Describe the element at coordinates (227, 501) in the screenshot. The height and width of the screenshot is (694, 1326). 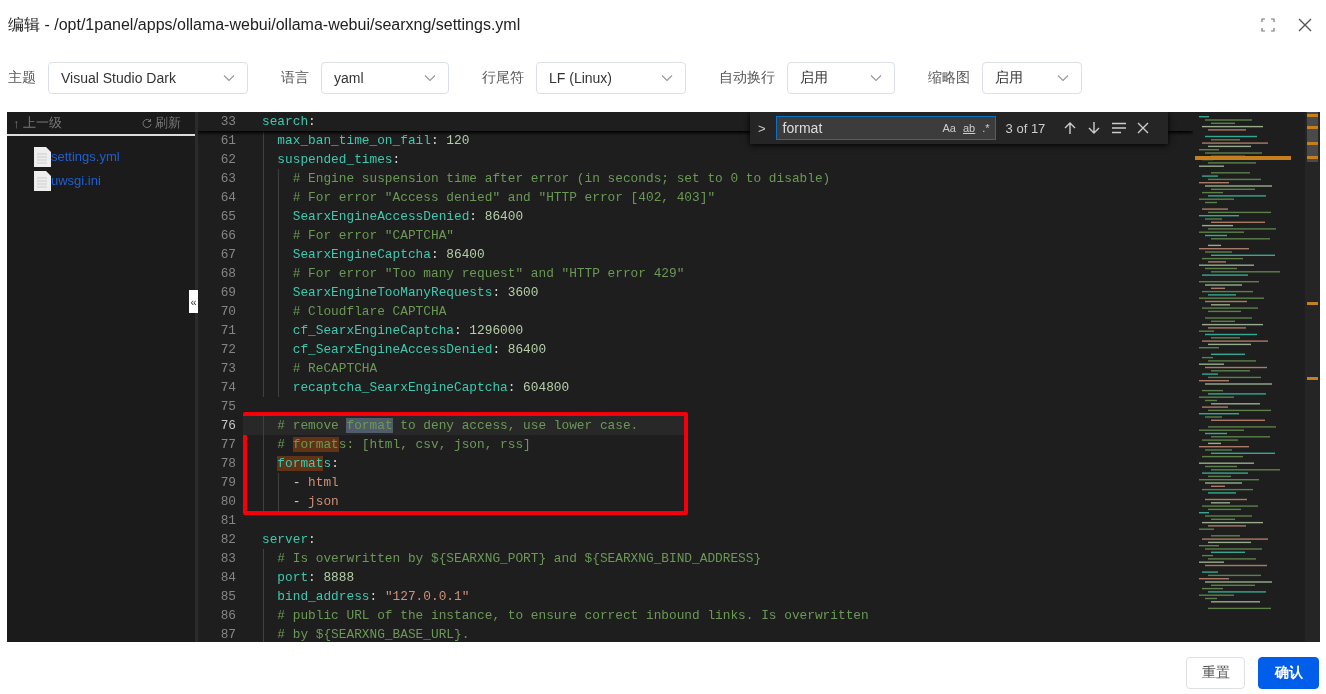
I see `line-number: 80` at that location.